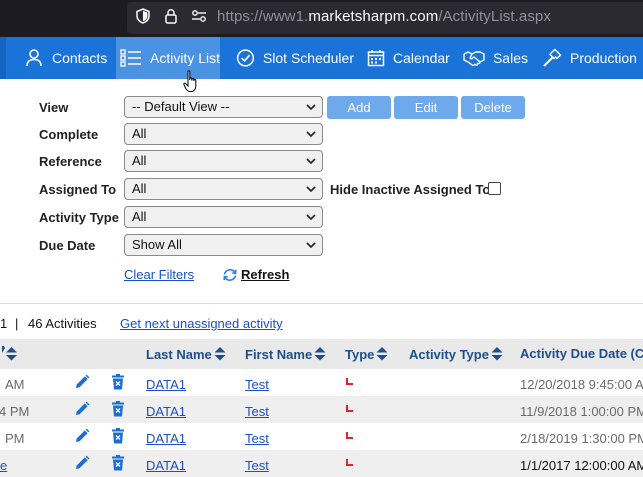 The image size is (643, 477). What do you see at coordinates (493, 107) in the screenshot?
I see `delete-button: Delete` at bounding box center [493, 107].